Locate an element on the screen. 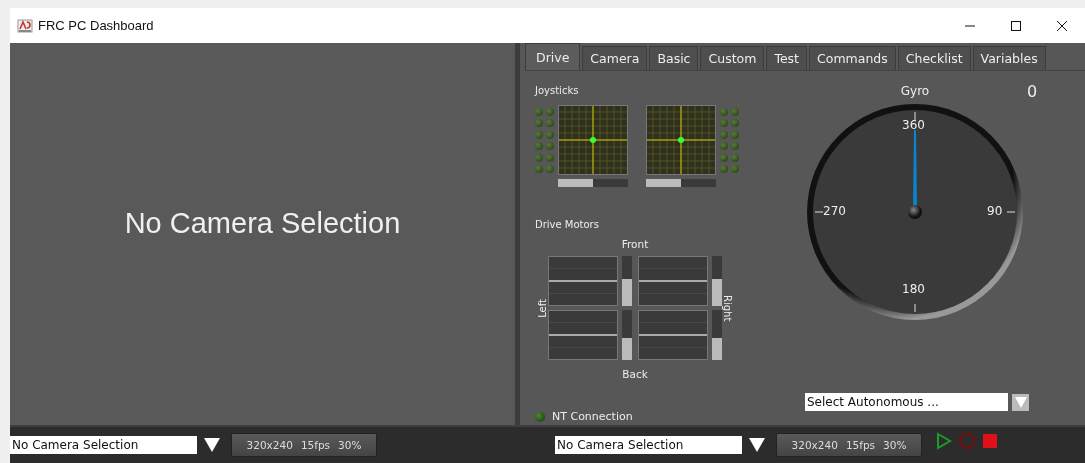 The height and width of the screenshot is (463, 1085). gauge-label: 180 is located at coordinates (913, 289).